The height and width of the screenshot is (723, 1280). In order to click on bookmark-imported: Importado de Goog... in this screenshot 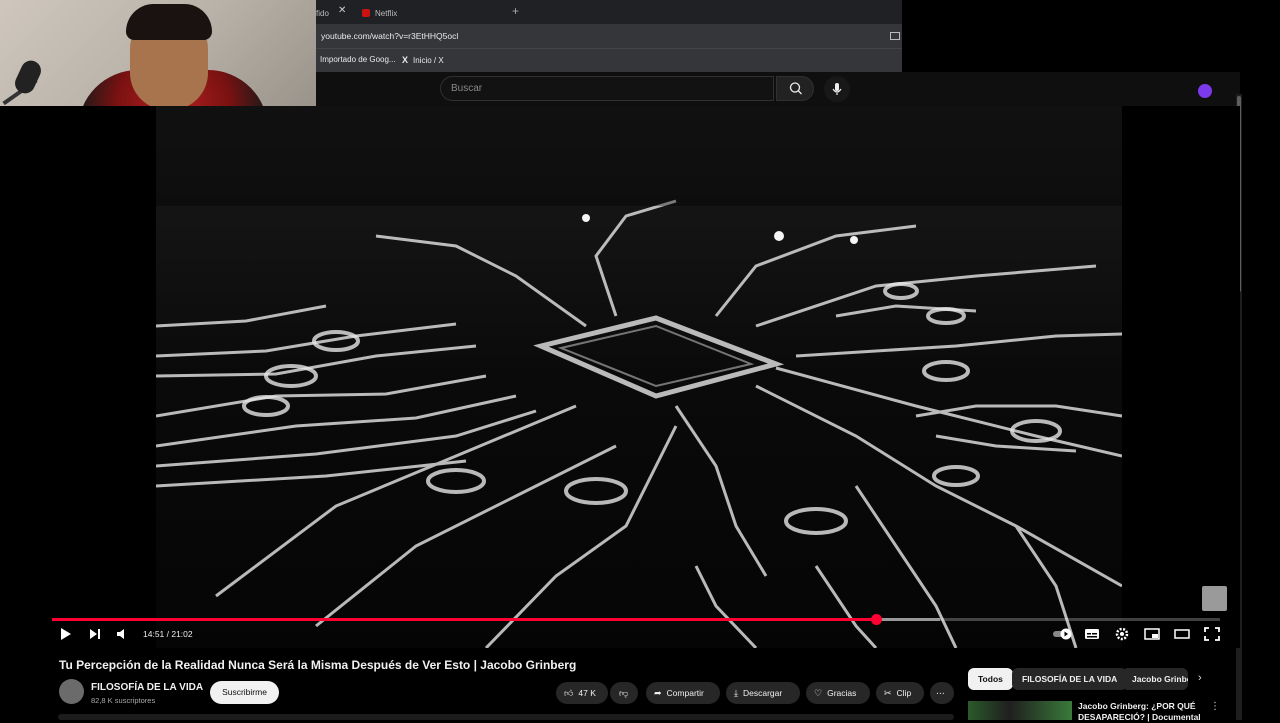, I will do `click(358, 59)`.